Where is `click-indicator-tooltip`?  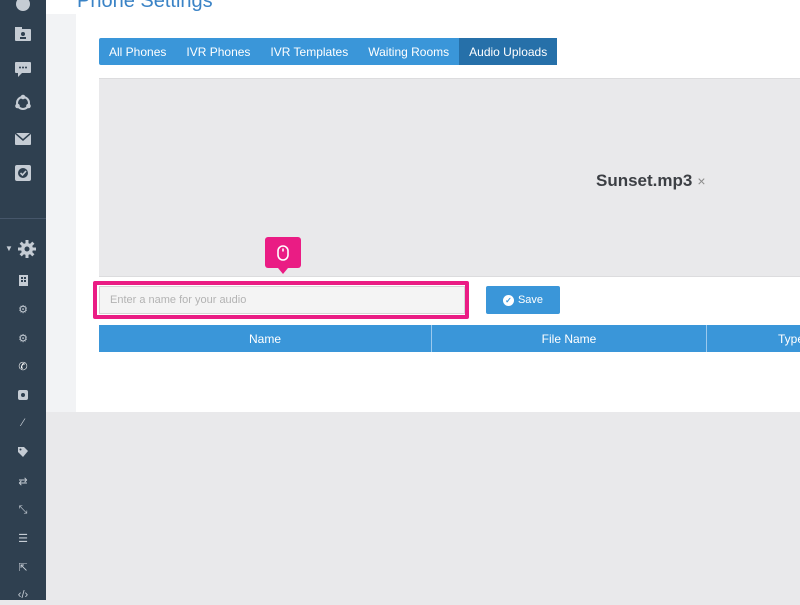 click-indicator-tooltip is located at coordinates (283, 255).